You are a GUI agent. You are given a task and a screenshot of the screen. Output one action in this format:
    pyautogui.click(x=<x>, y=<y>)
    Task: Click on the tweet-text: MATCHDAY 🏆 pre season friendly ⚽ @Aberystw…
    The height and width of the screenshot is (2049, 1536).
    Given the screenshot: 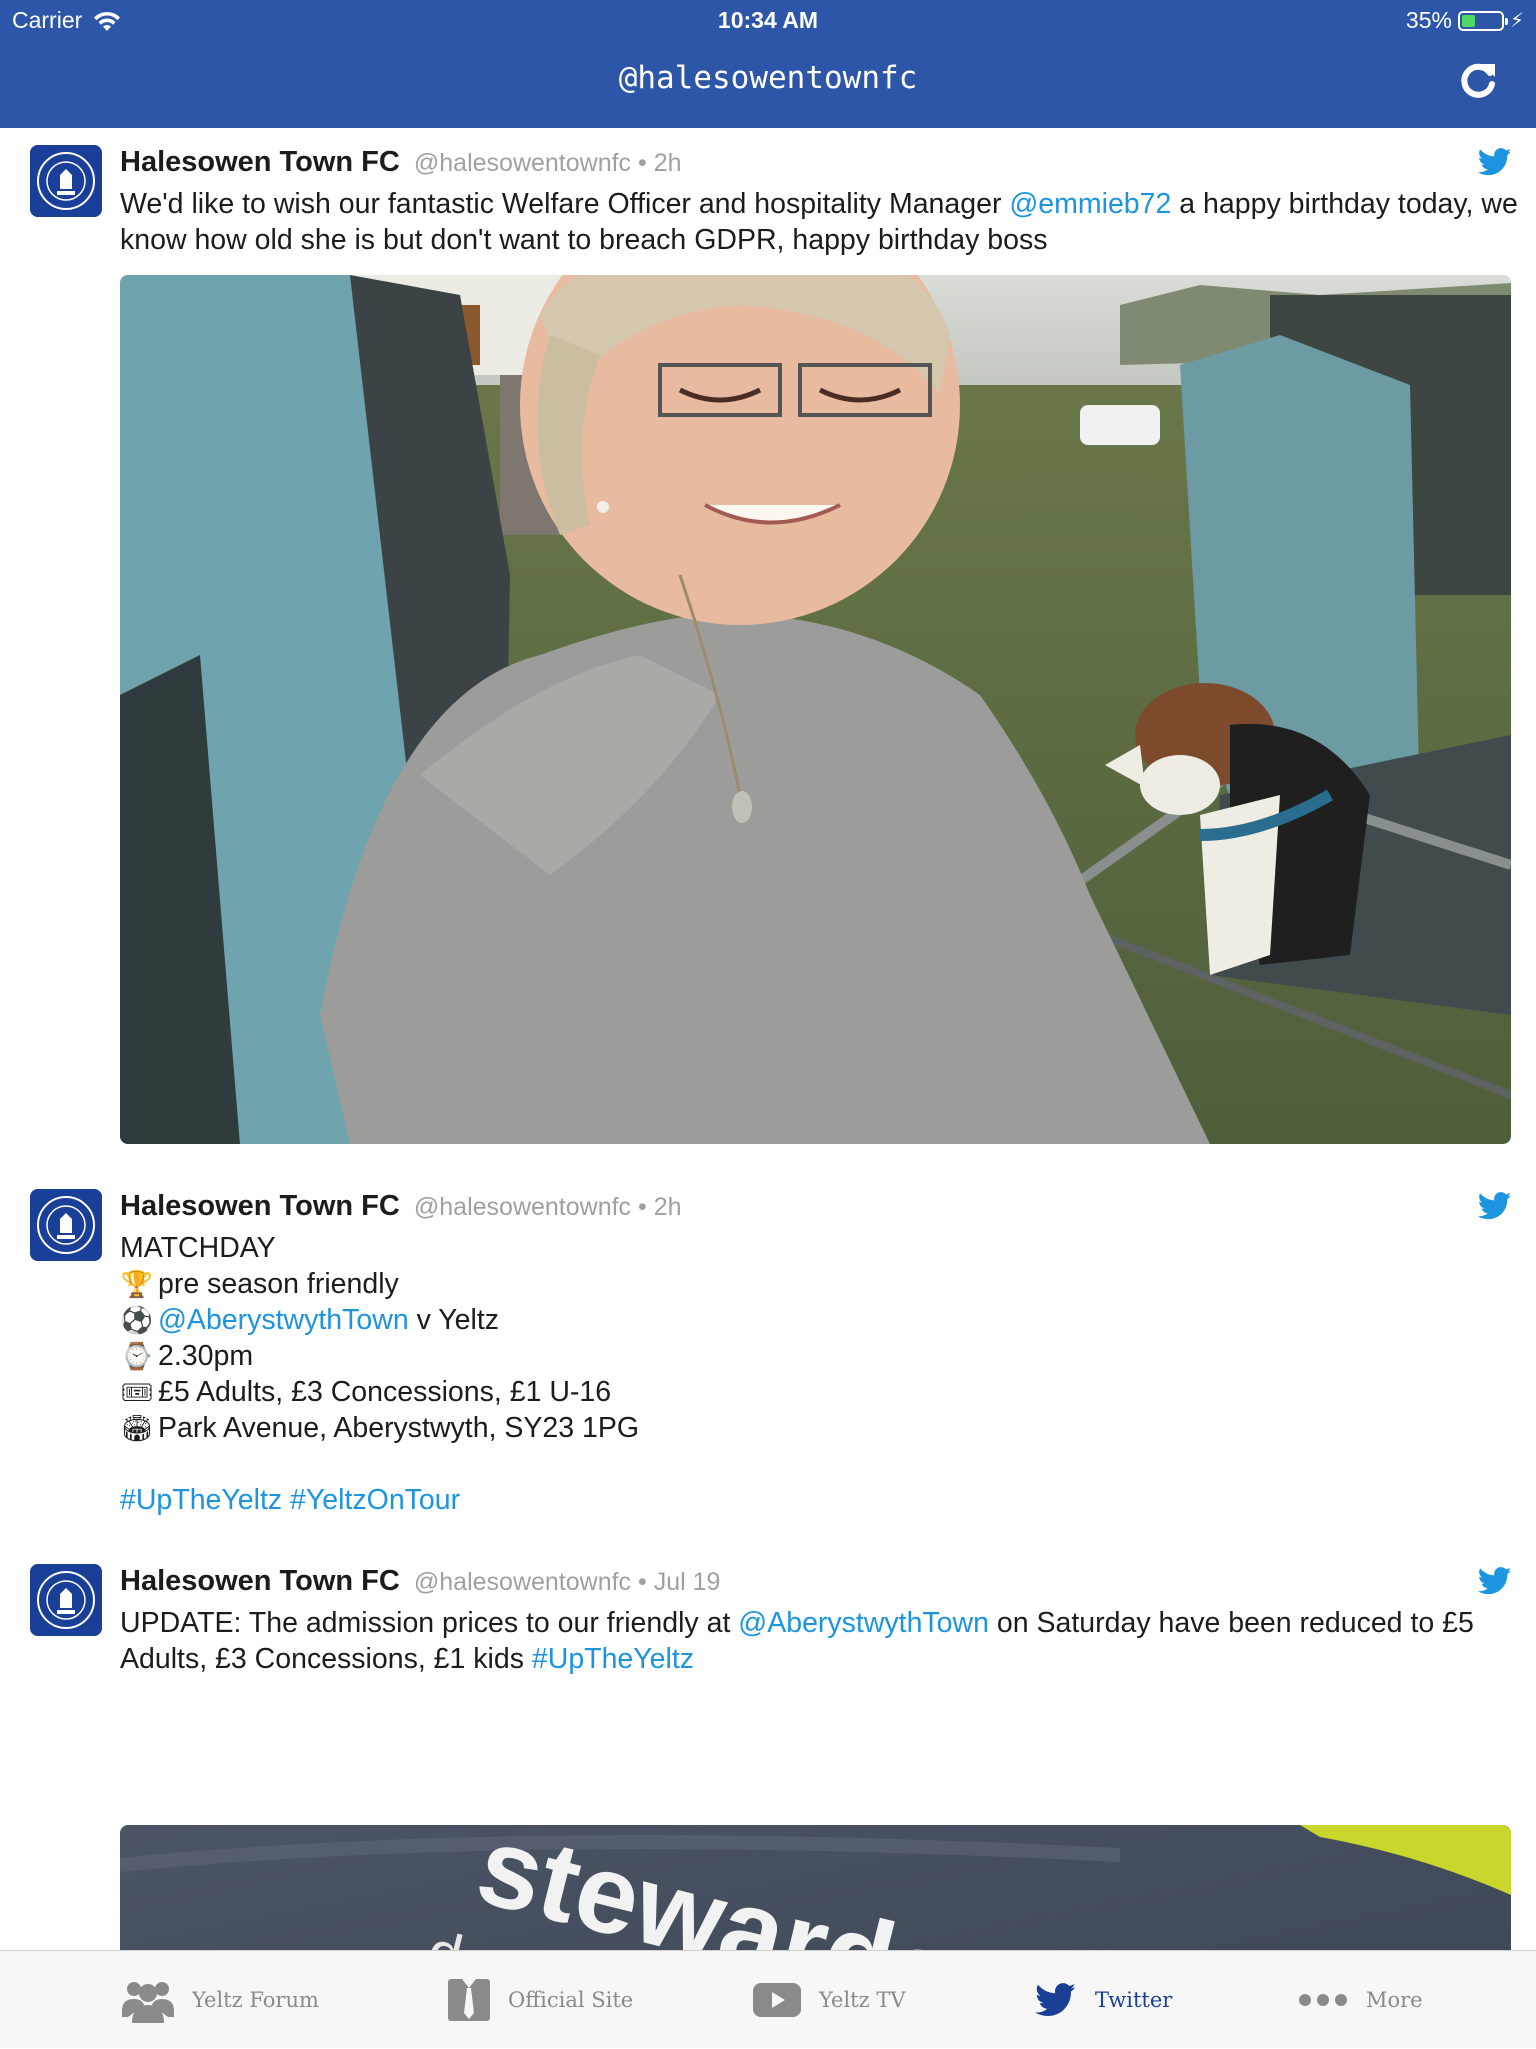 What is the action you would take?
    pyautogui.click(x=820, y=1374)
    